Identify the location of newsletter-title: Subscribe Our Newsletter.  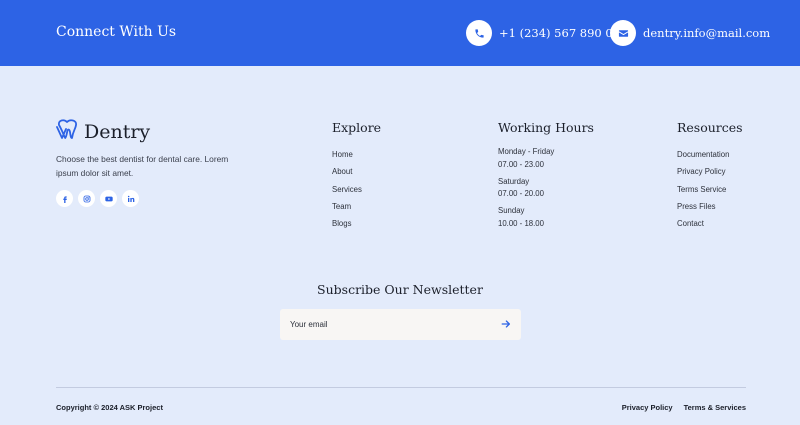
(400, 289).